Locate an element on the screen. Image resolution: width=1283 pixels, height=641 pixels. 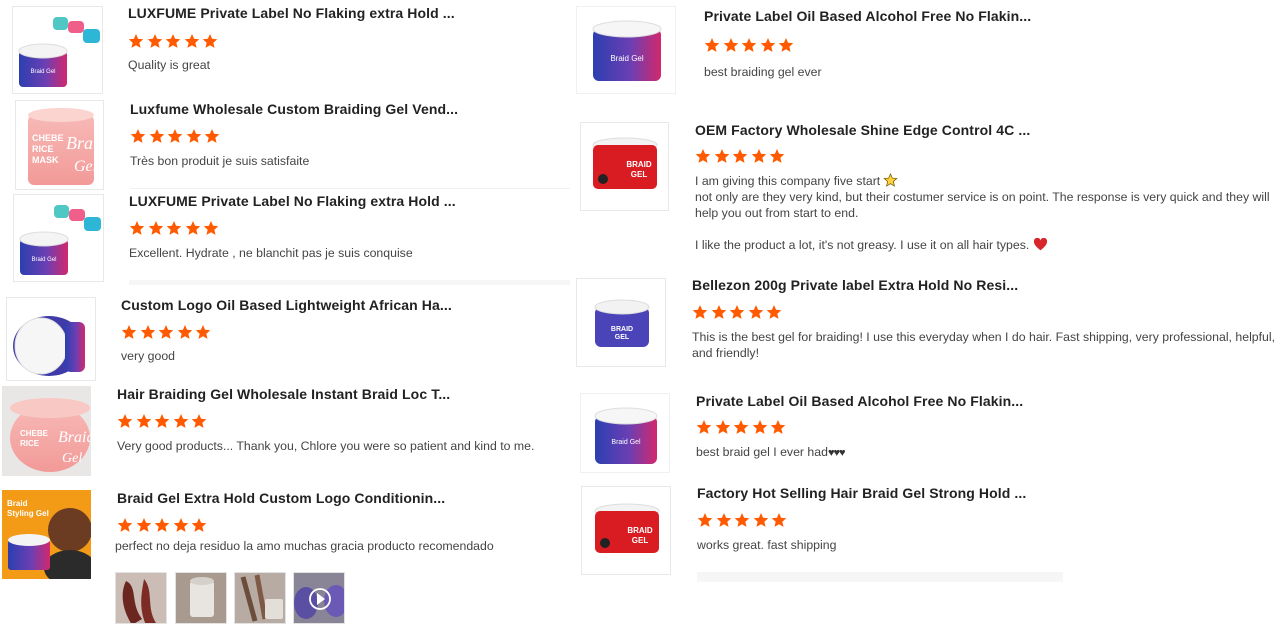
hearts-emoji-icon: ♥♥♥ is located at coordinates (836, 453).